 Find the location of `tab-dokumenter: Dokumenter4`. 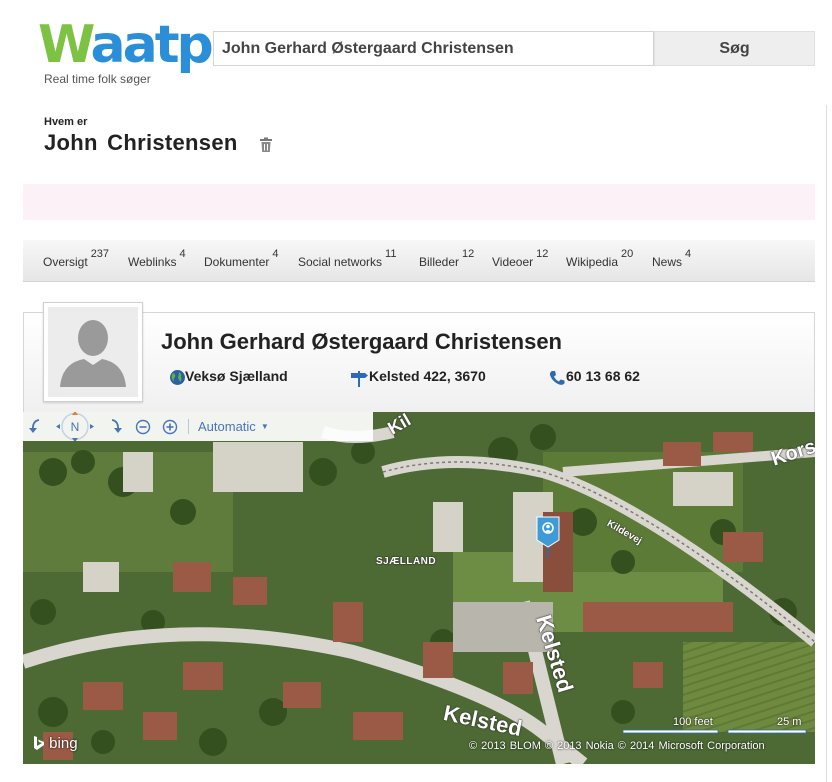

tab-dokumenter: Dokumenter4 is located at coordinates (241, 258).